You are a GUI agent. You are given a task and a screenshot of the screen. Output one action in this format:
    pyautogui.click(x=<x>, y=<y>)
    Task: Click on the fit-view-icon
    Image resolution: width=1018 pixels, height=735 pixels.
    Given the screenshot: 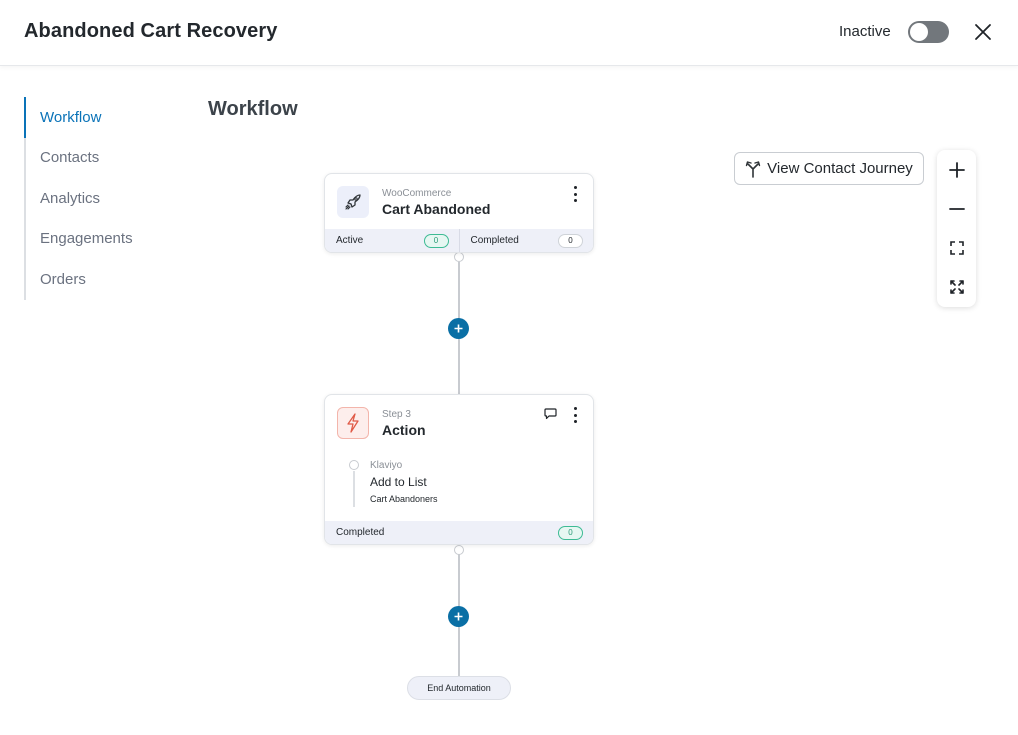 What is the action you would take?
    pyautogui.click(x=956, y=247)
    